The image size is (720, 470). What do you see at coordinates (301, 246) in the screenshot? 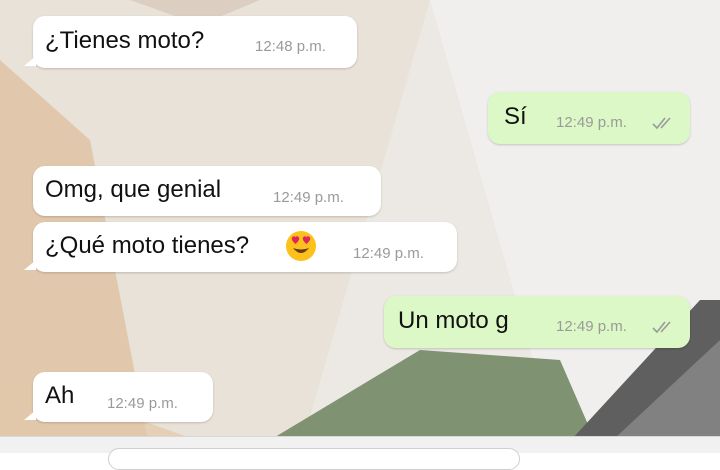
I see `heart-eyes-emoji-icon` at bounding box center [301, 246].